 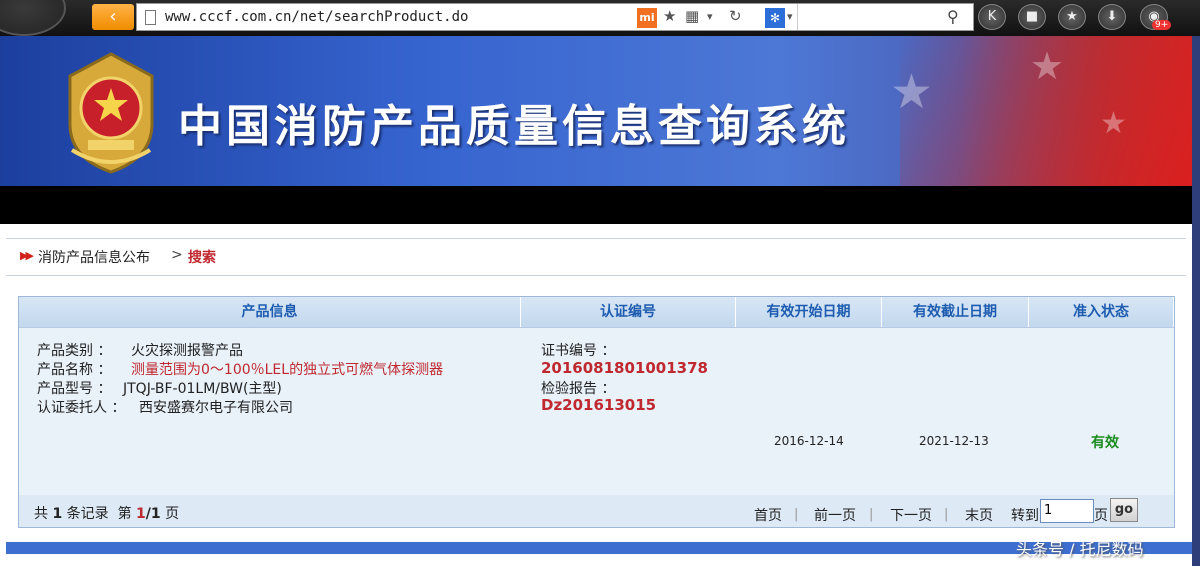 What do you see at coordinates (598, 405) in the screenshot?
I see `report-value: Dz201613015` at bounding box center [598, 405].